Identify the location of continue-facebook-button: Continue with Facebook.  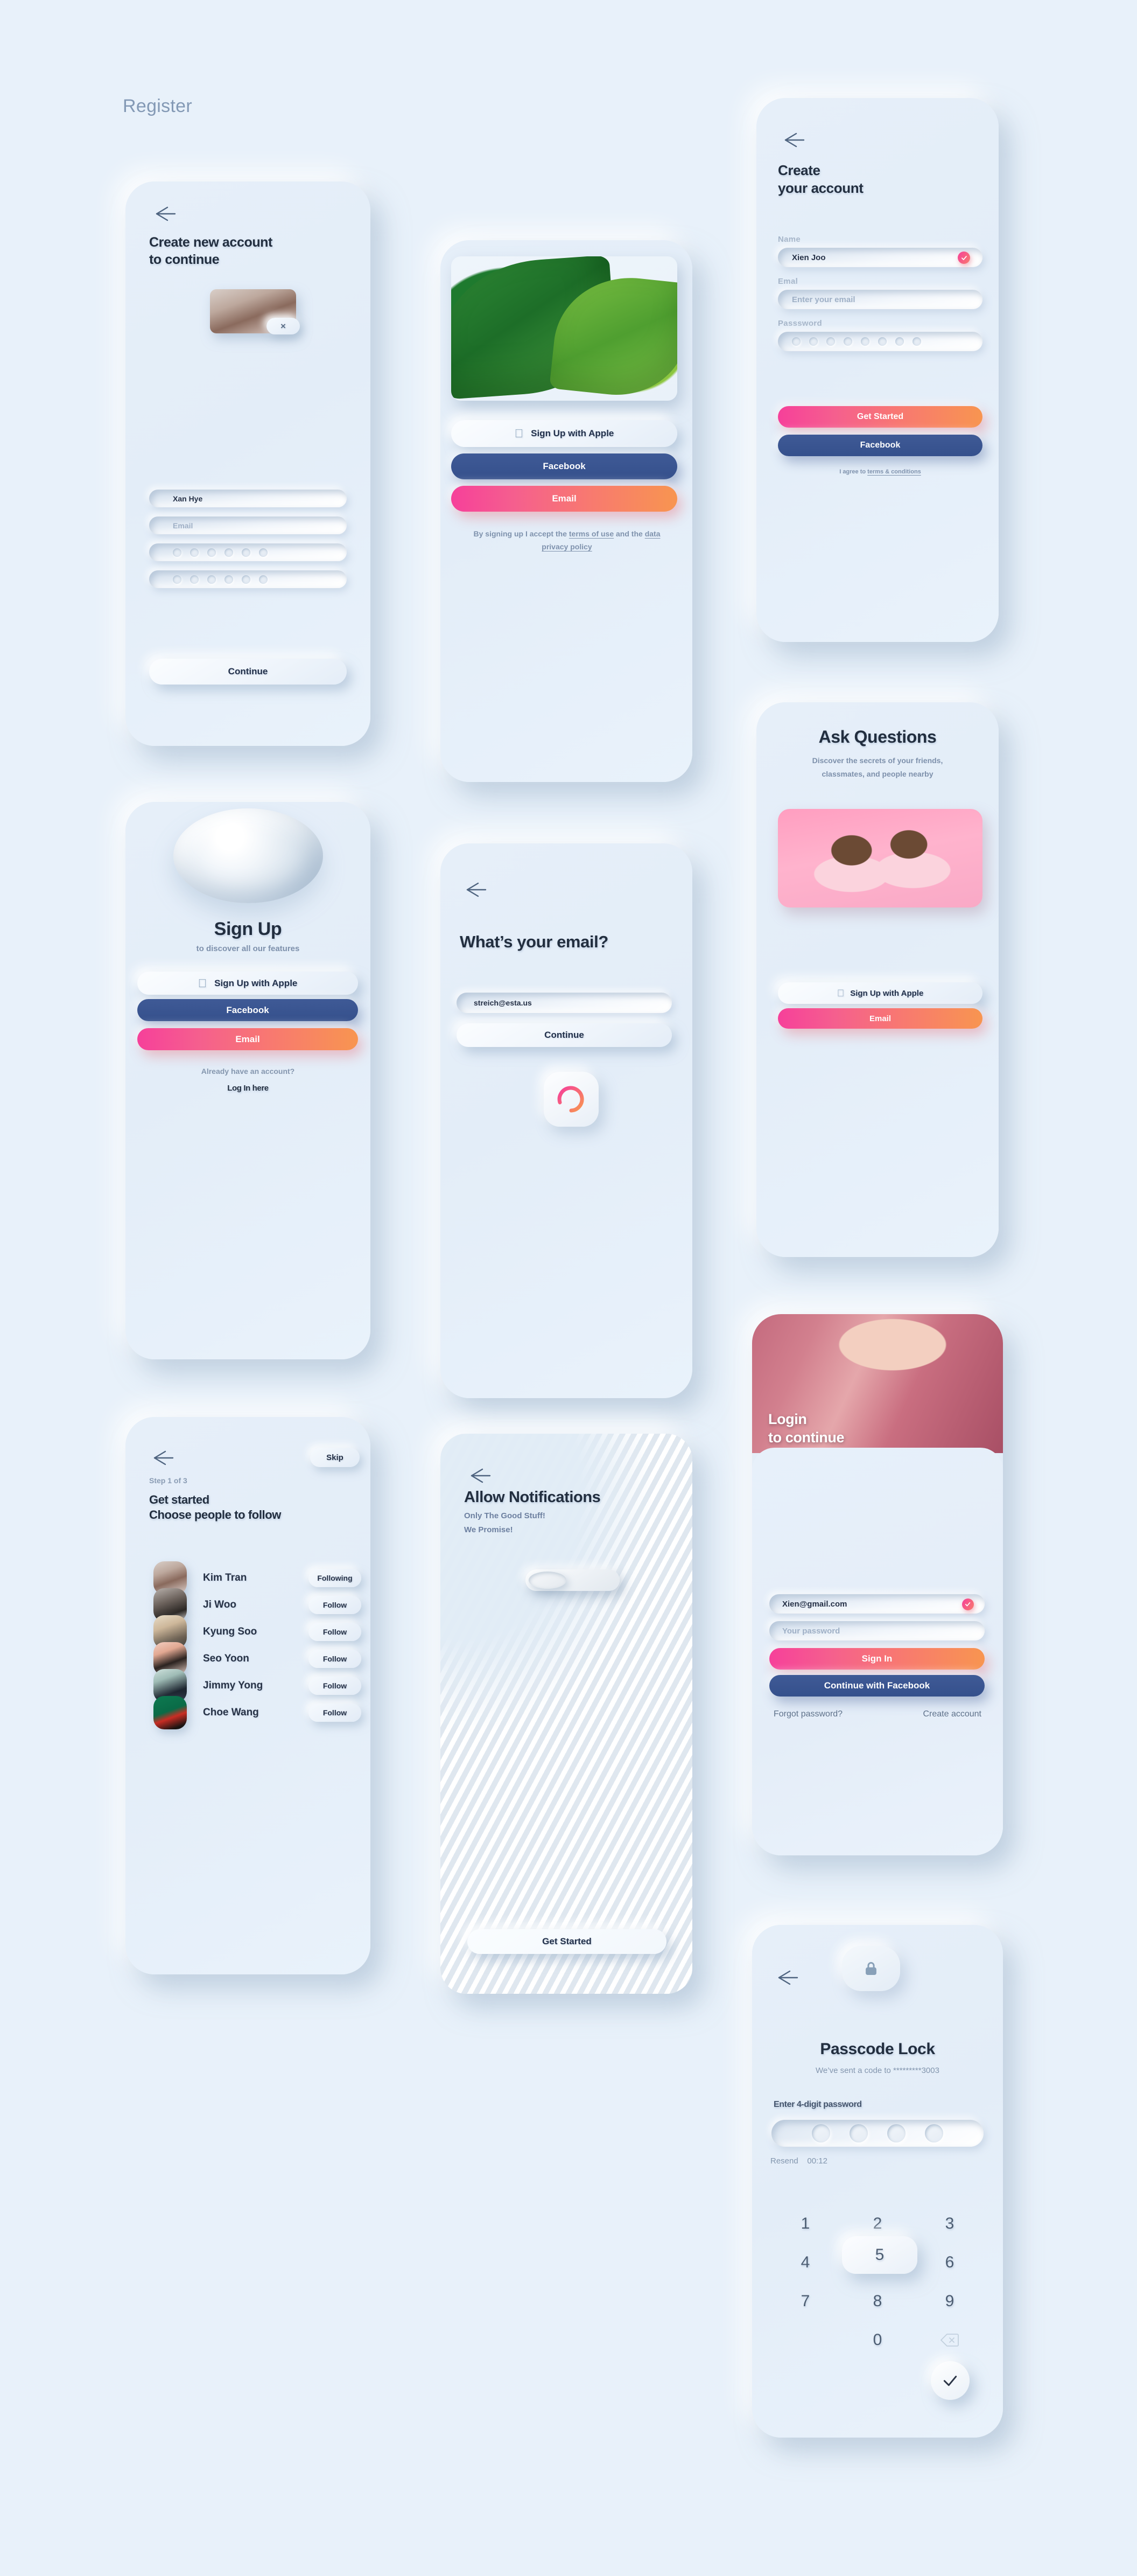
(877, 1686).